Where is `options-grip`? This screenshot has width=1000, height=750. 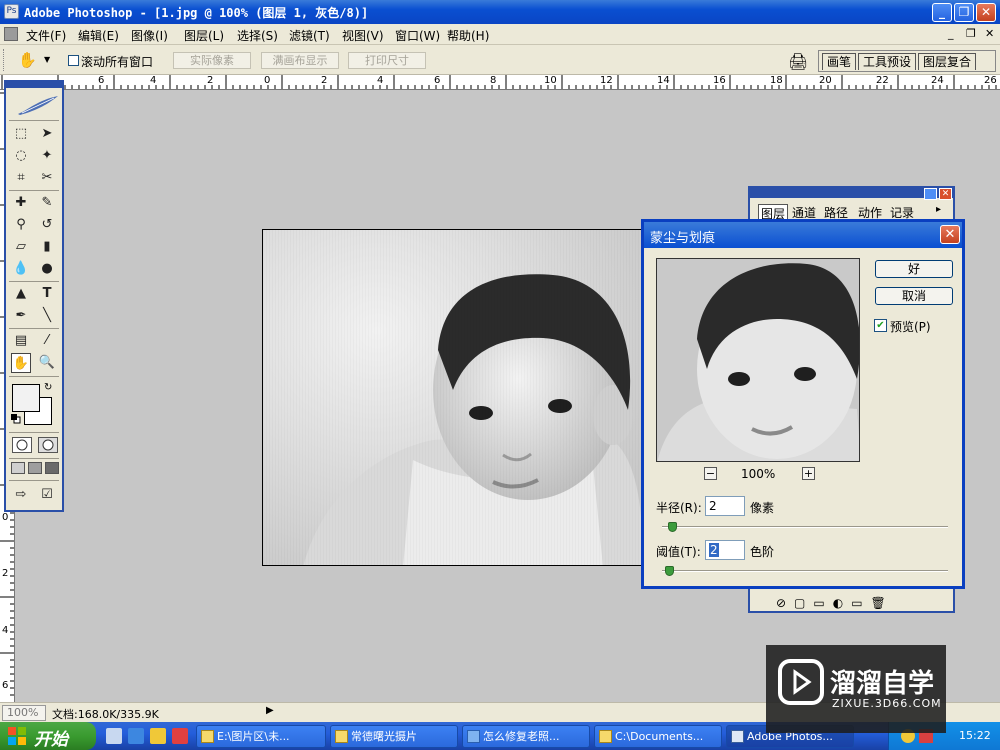 options-grip is located at coordinates (4, 60).